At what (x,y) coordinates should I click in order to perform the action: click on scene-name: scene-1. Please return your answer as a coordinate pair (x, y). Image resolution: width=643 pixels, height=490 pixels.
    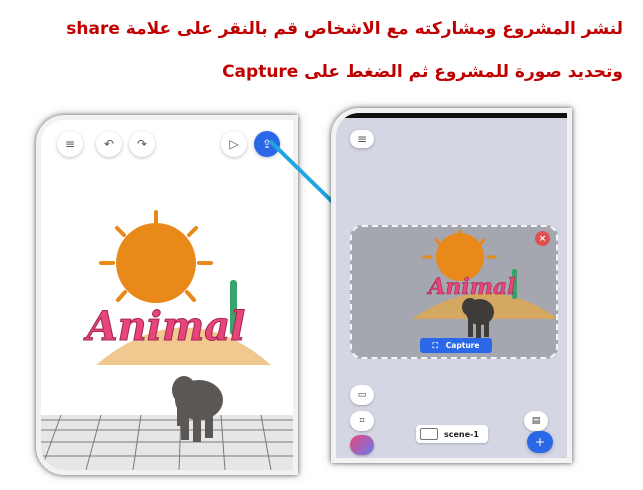
    Looking at the image, I should click on (461, 434).